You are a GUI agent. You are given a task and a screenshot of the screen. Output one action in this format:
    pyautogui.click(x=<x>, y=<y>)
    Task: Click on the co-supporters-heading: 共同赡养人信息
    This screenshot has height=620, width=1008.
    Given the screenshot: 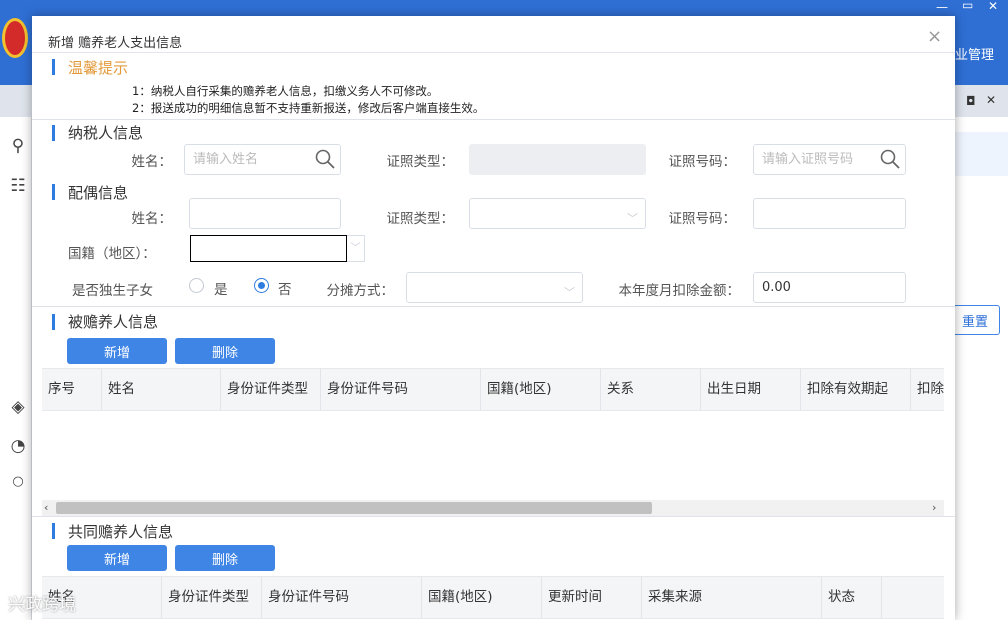 What is the action you would take?
    pyautogui.click(x=121, y=532)
    